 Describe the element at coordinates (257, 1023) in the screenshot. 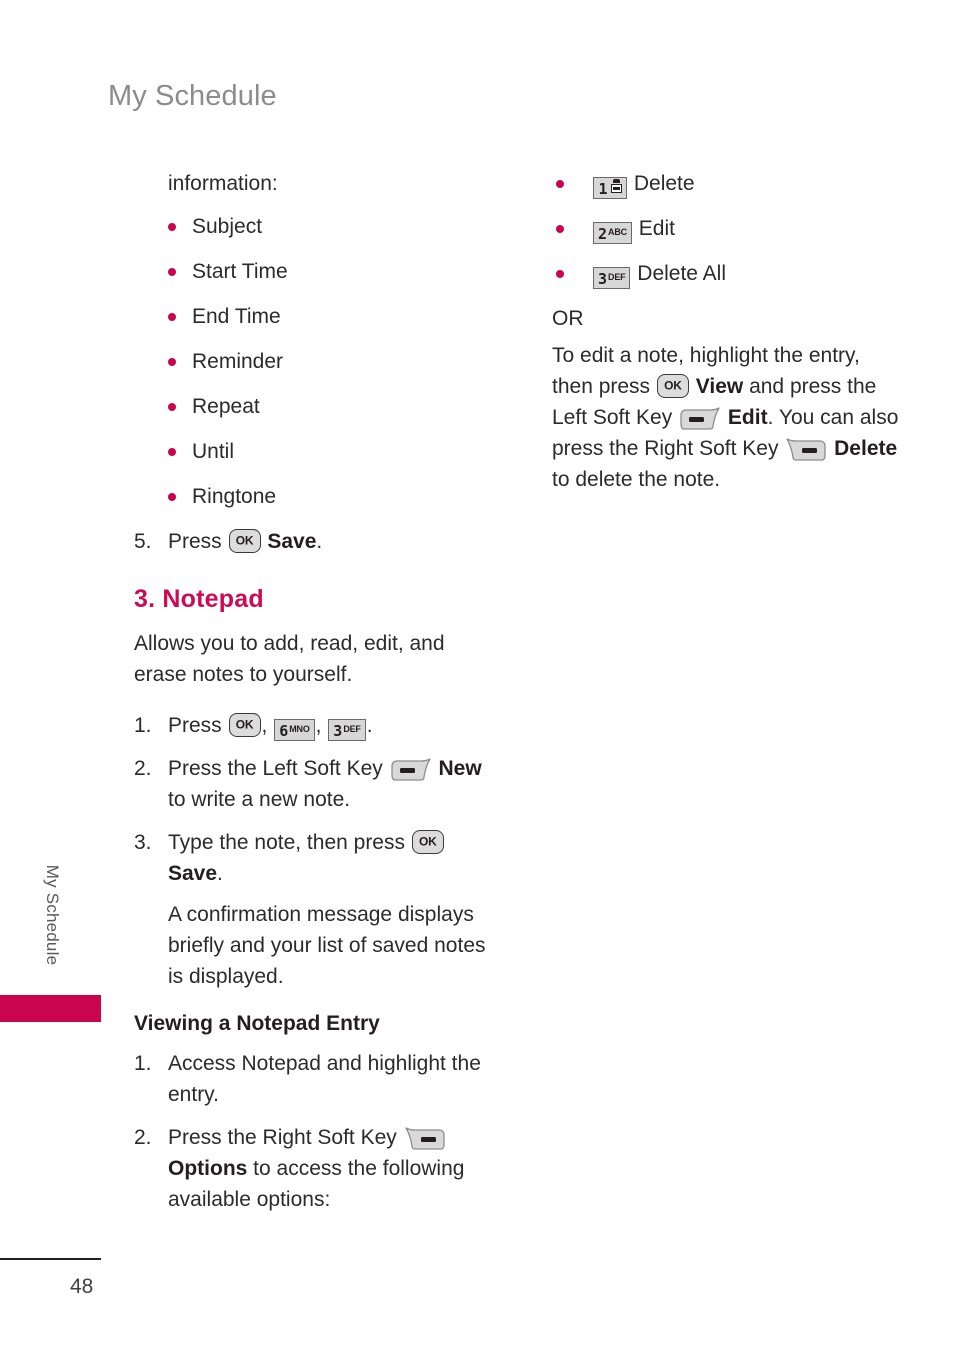

I see `subsection-heading-viewing-entry: Viewing a Notepad Entry` at that location.